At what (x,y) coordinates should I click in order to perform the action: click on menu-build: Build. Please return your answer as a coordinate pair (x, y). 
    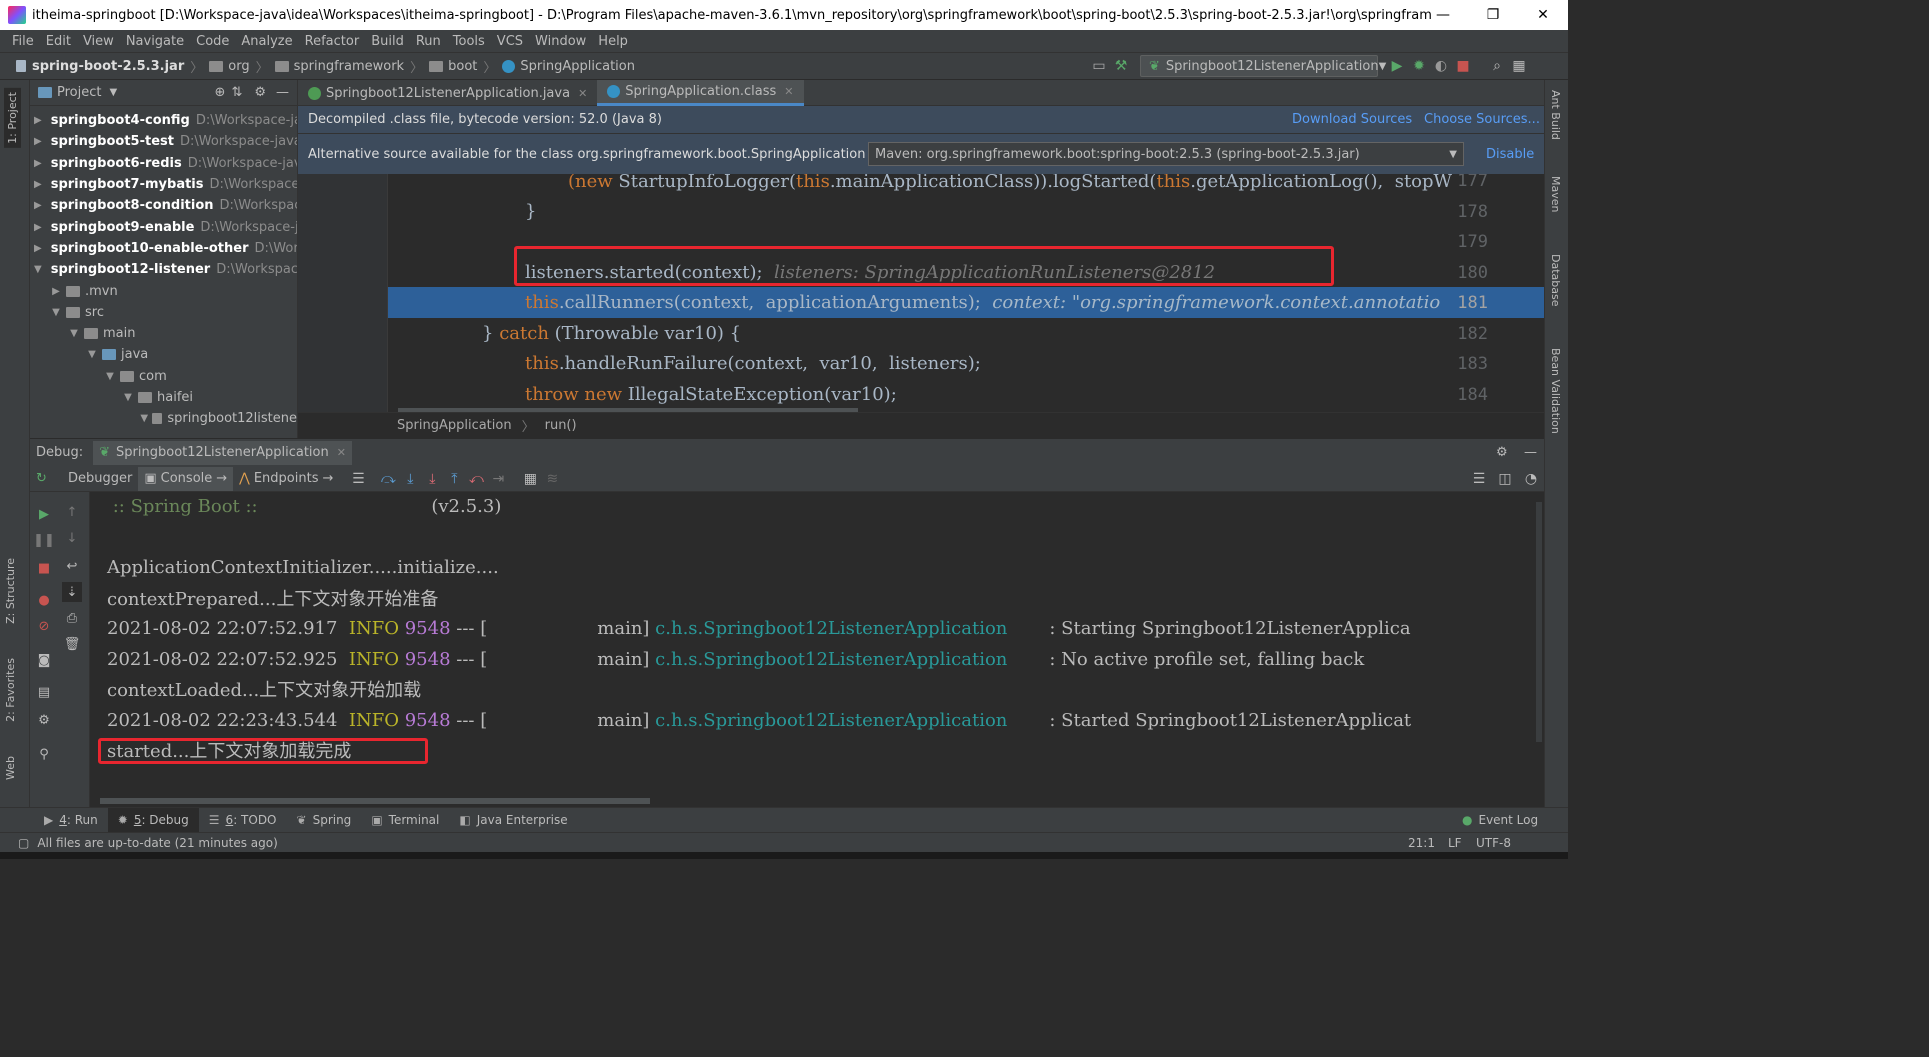
    Looking at the image, I should click on (387, 41).